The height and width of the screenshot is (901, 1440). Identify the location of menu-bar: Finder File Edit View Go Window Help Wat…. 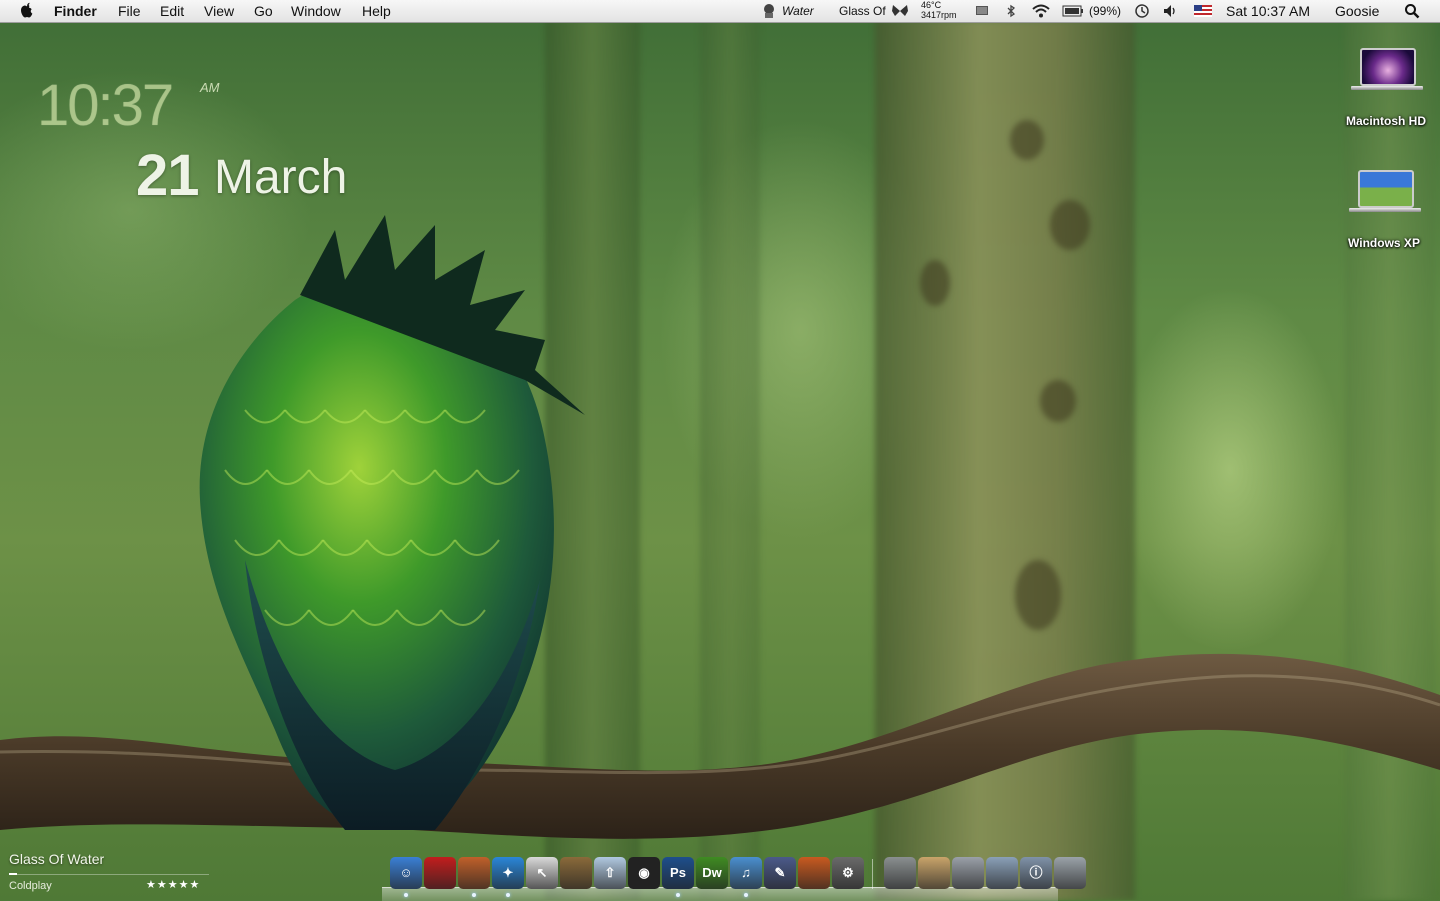
(720, 11).